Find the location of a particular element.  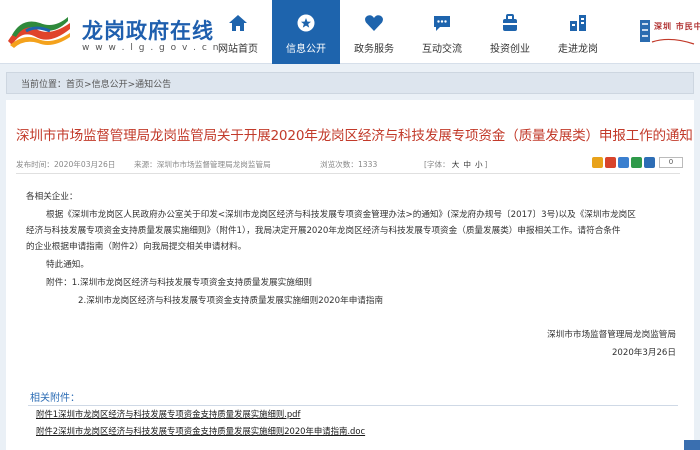

breadcrumb-prefix: 当前位置： is located at coordinates (44, 85).